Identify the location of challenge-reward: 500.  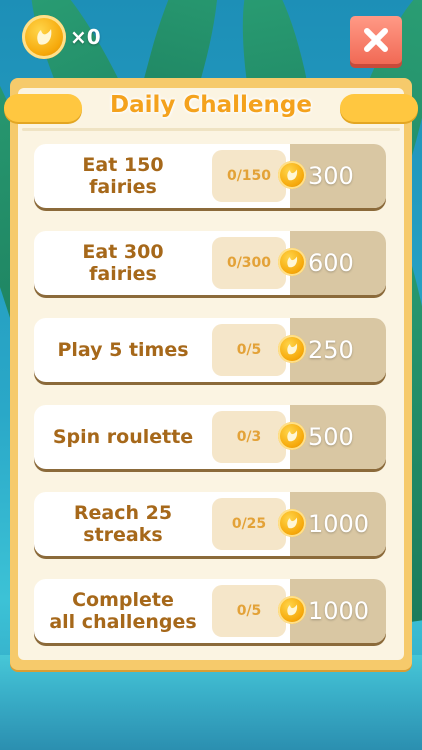
(332, 437).